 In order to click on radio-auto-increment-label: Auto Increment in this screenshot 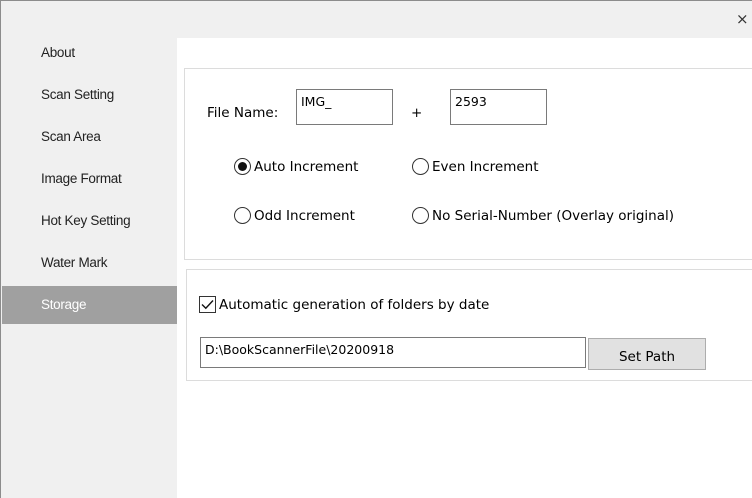, I will do `click(306, 166)`.